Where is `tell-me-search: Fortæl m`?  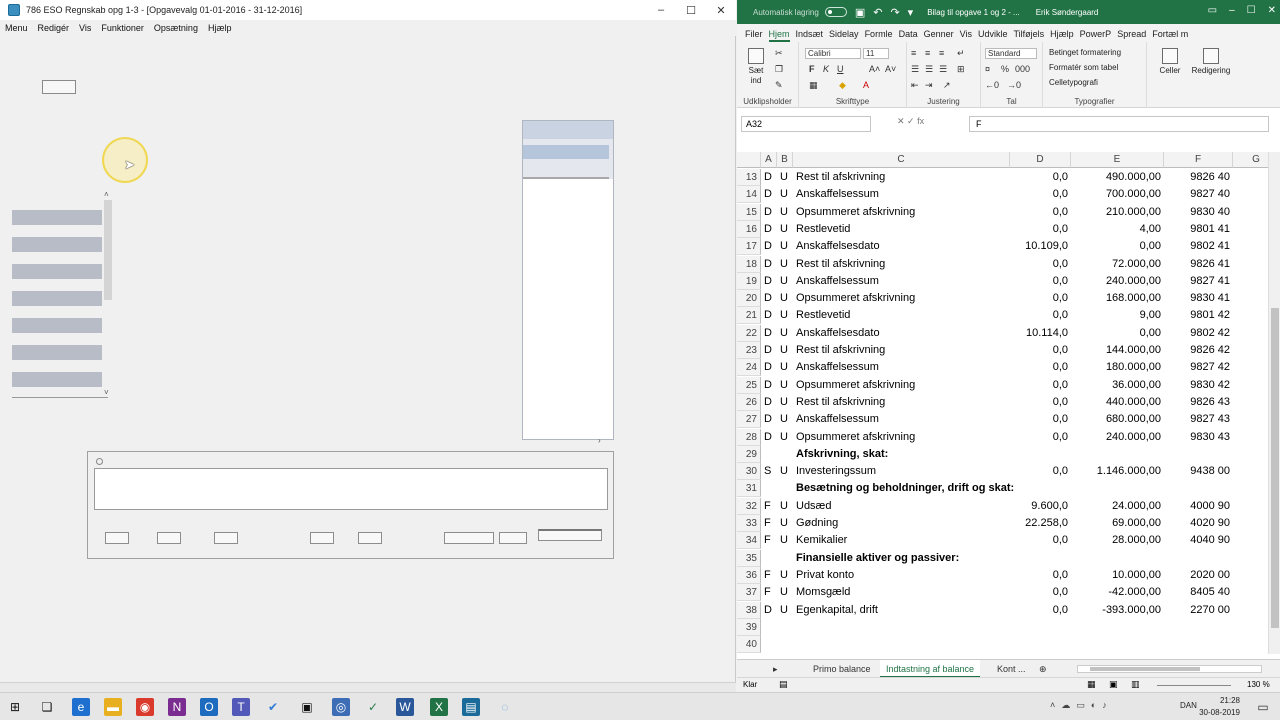 tell-me-search: Fortæl m is located at coordinates (1170, 35).